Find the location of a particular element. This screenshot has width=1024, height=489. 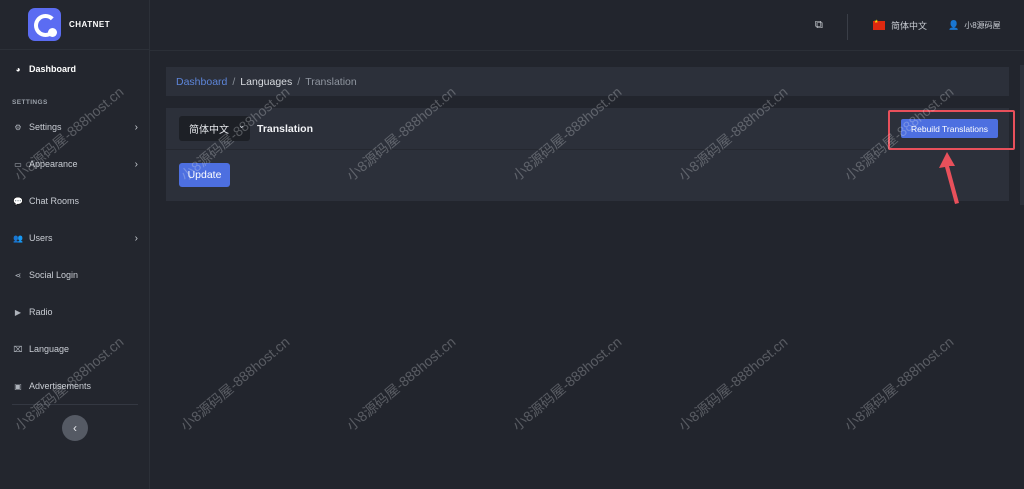

sidebar-item-label: Chat Rooms is located at coordinates (54, 201).